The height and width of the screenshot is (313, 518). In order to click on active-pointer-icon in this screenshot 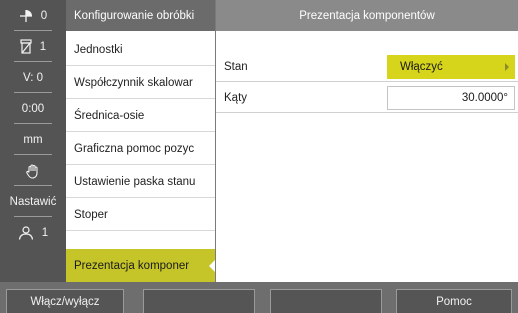, I will do `click(212, 265)`.